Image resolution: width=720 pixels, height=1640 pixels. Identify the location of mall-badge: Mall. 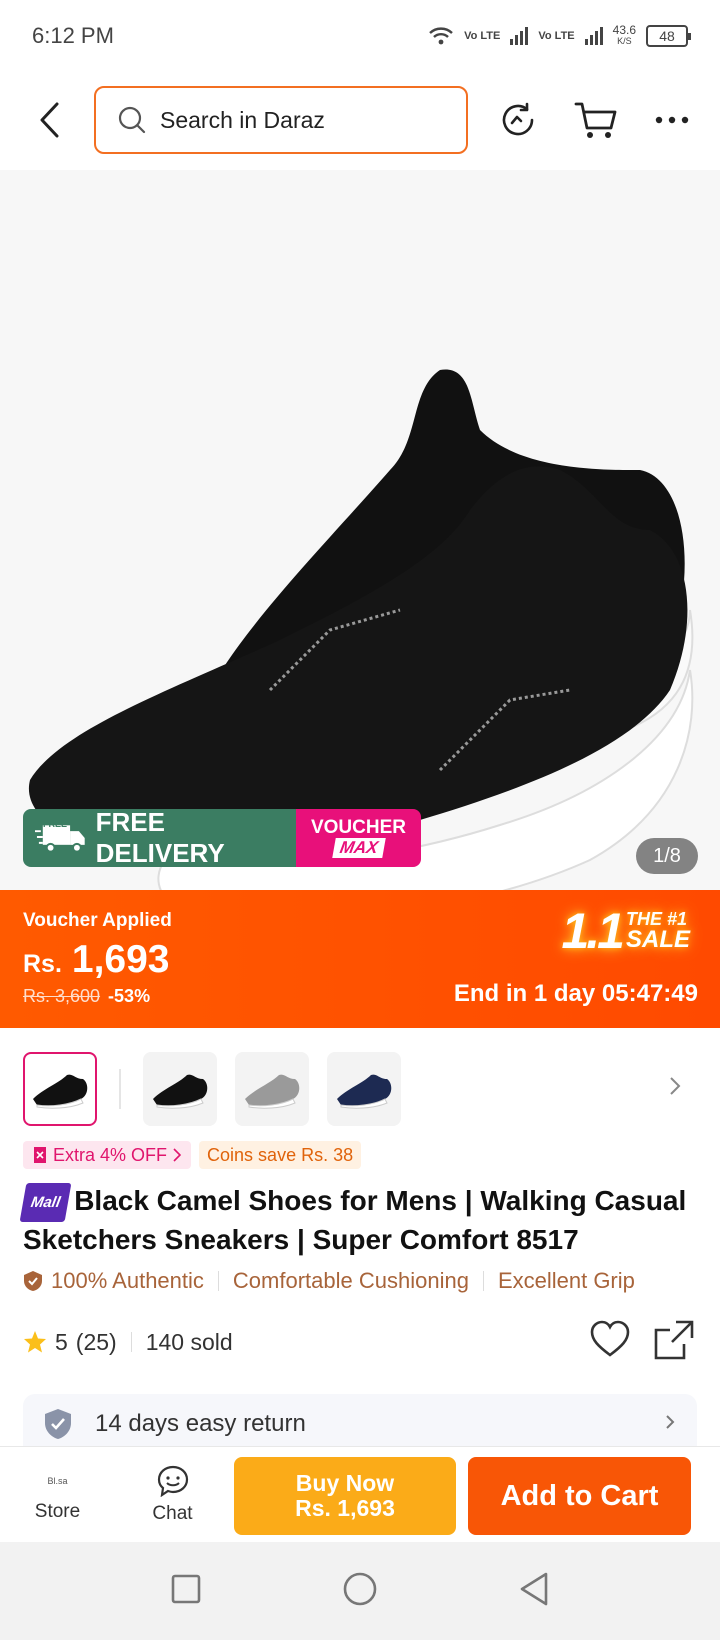
(45, 1203).